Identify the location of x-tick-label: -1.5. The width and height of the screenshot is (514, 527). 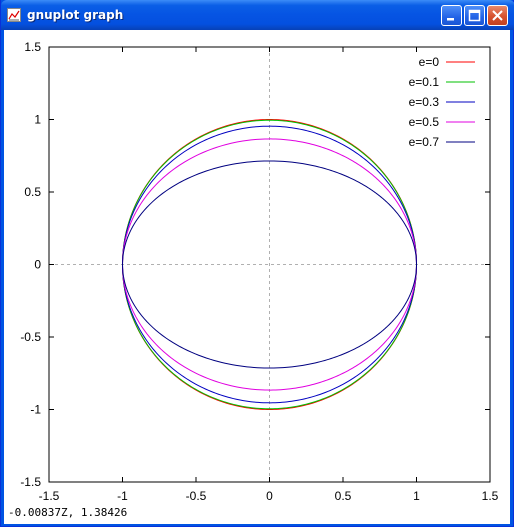
(49, 496).